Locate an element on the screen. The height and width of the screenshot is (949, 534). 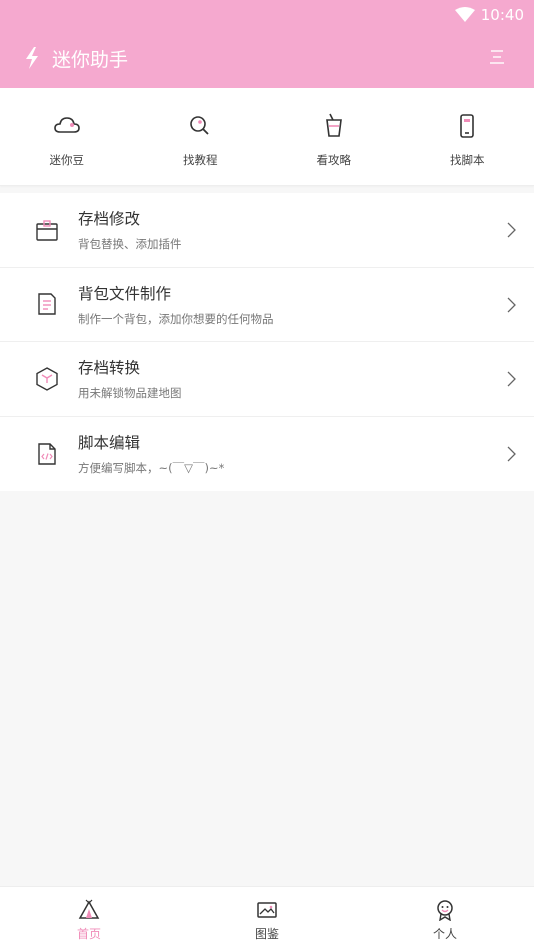
shortcut-label: 找脚本 is located at coordinates (467, 160).